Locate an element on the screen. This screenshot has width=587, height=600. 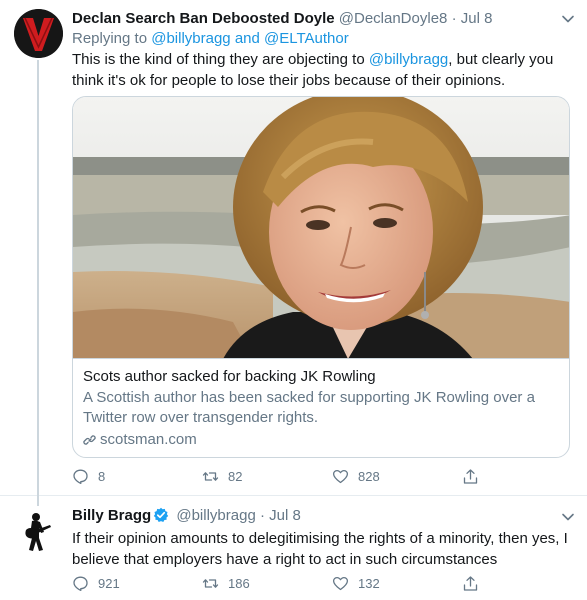
replying-and: and is located at coordinates (247, 38).